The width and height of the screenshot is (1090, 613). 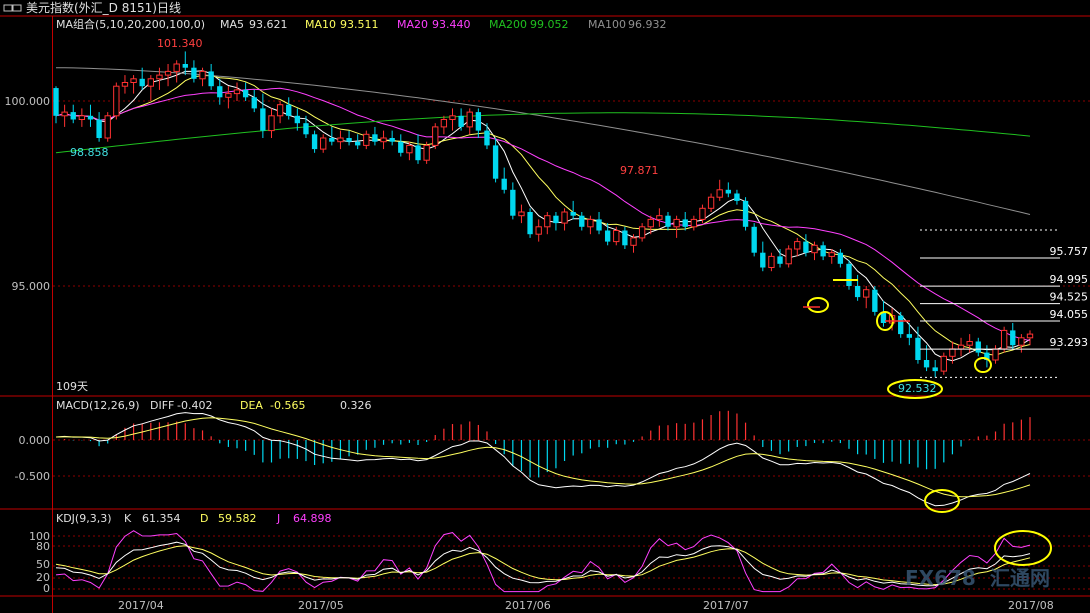 What do you see at coordinates (1004, 303) in the screenshot?
I see `fibonacci-levels: 95.757 94.995 94.525 94.055 93.293` at bounding box center [1004, 303].